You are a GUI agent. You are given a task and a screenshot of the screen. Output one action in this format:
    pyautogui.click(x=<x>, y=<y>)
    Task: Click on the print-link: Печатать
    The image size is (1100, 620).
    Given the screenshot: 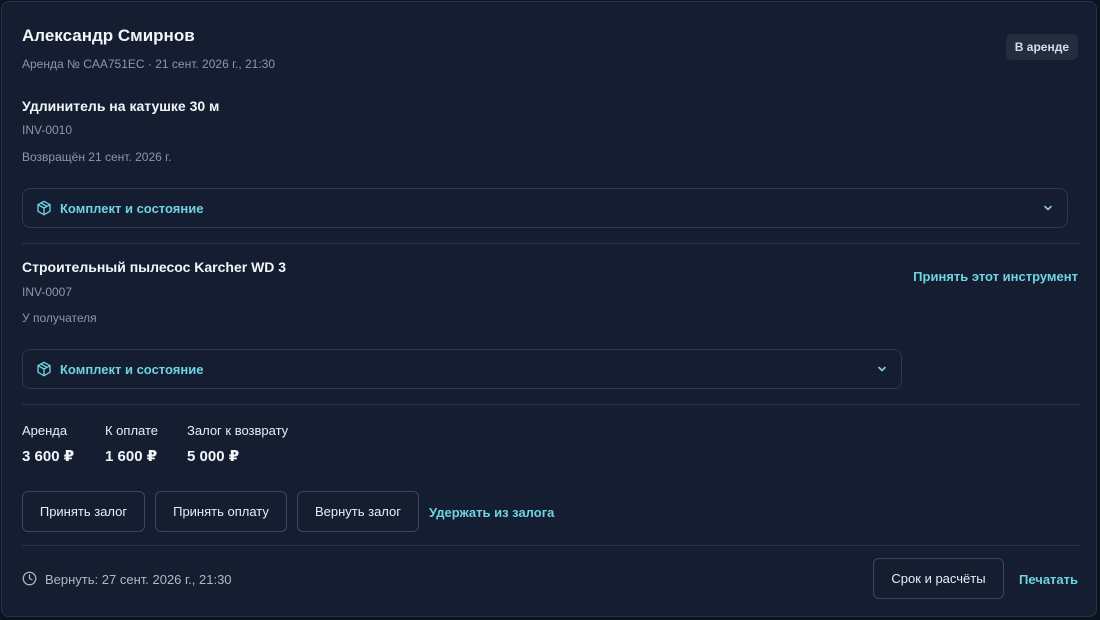 What is the action you would take?
    pyautogui.click(x=1048, y=579)
    